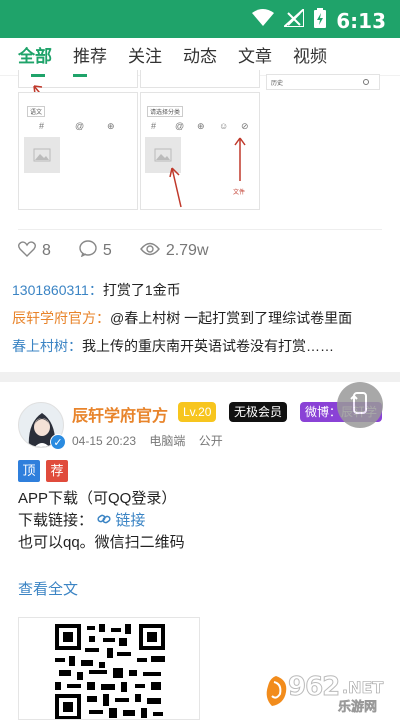 The image size is (400, 720). What do you see at coordinates (97, 498) in the screenshot?
I see `post-line: APP下载（可QQ登录）` at bounding box center [97, 498].